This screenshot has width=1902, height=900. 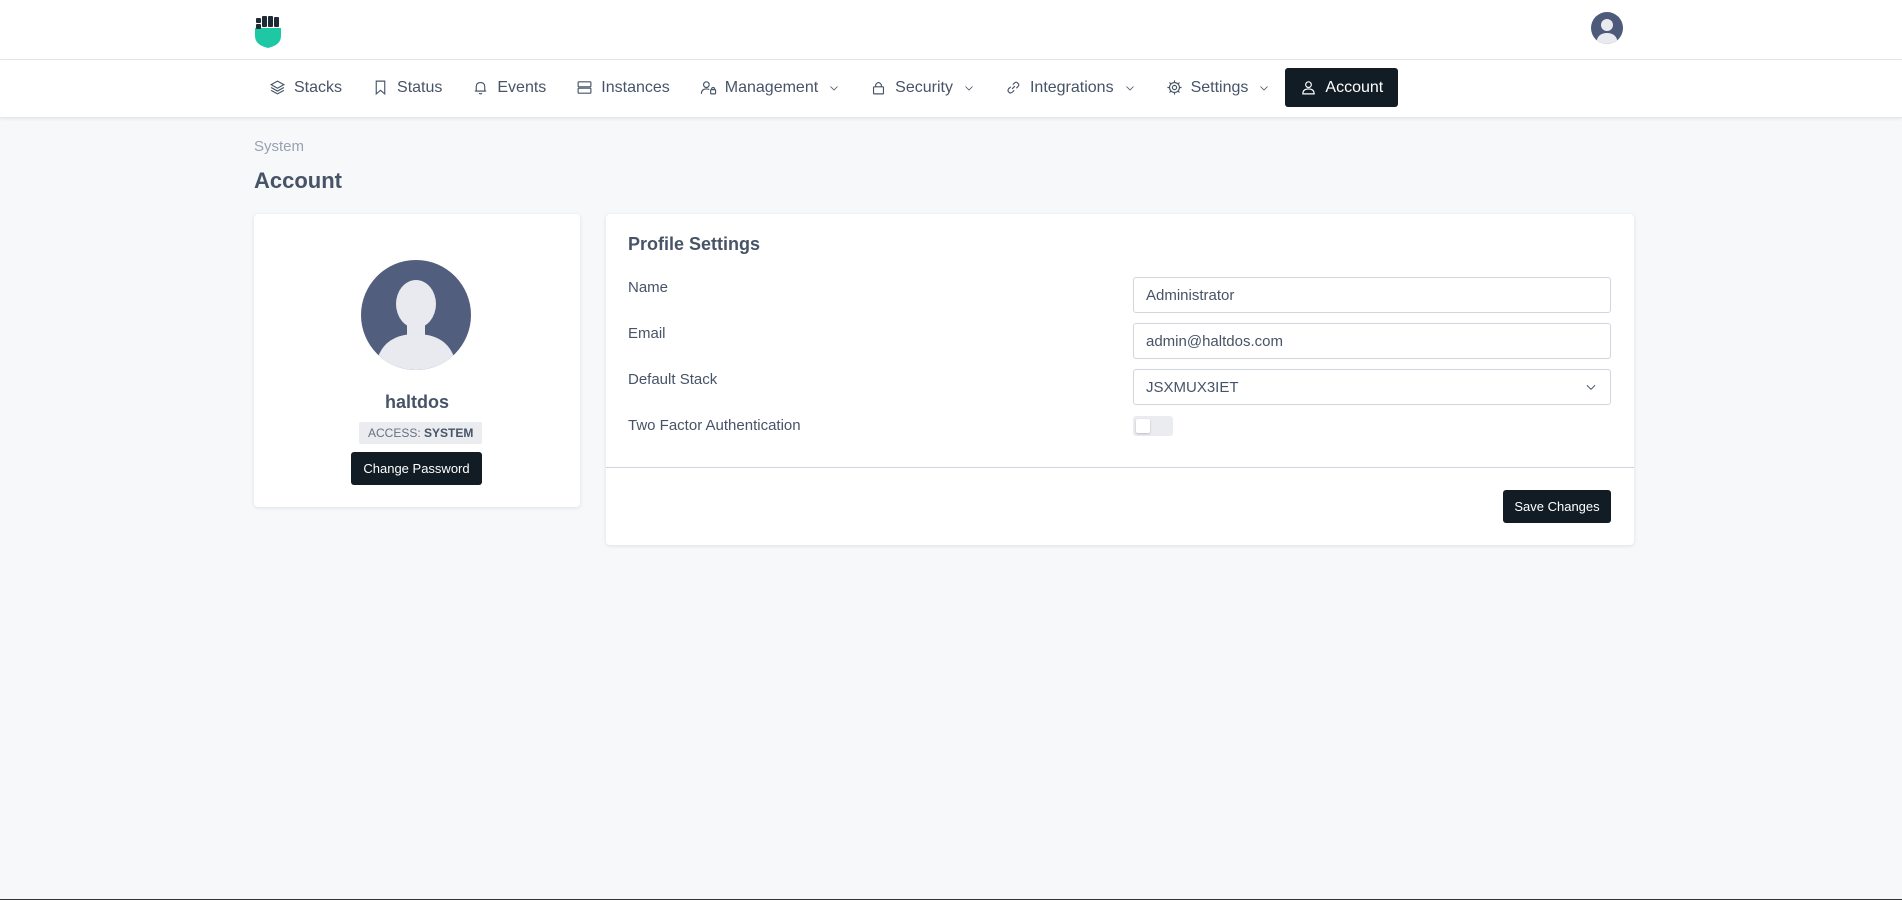 I want to click on default-stack-value: JSXMUX3IET, so click(x=1192, y=387).